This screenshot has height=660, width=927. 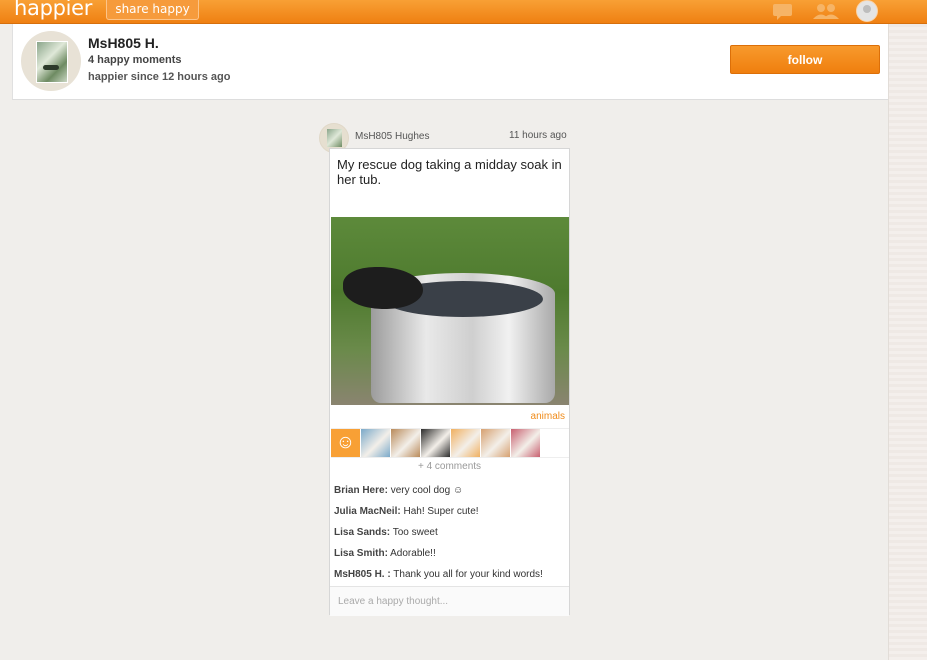 I want to click on comment-text: Hah! Super cute!, so click(x=441, y=511).